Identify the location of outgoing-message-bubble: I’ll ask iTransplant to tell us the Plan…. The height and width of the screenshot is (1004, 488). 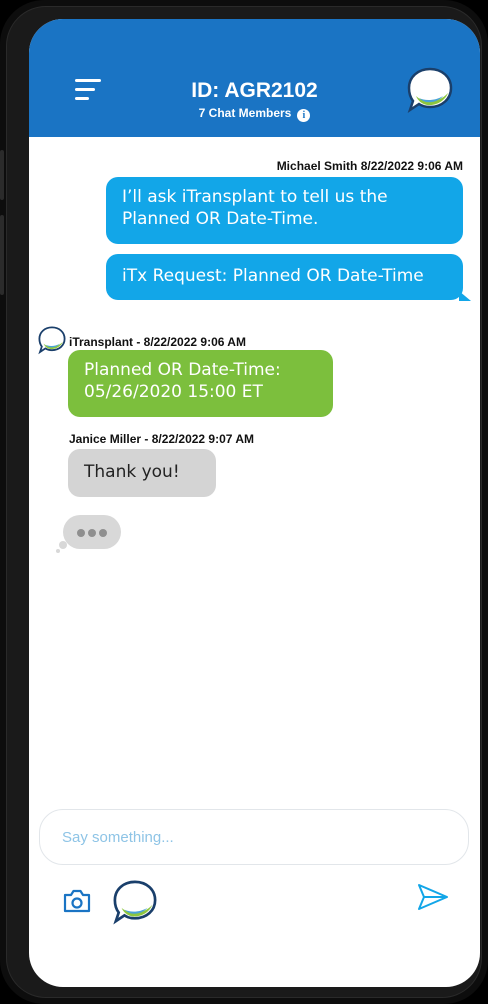
(284, 210).